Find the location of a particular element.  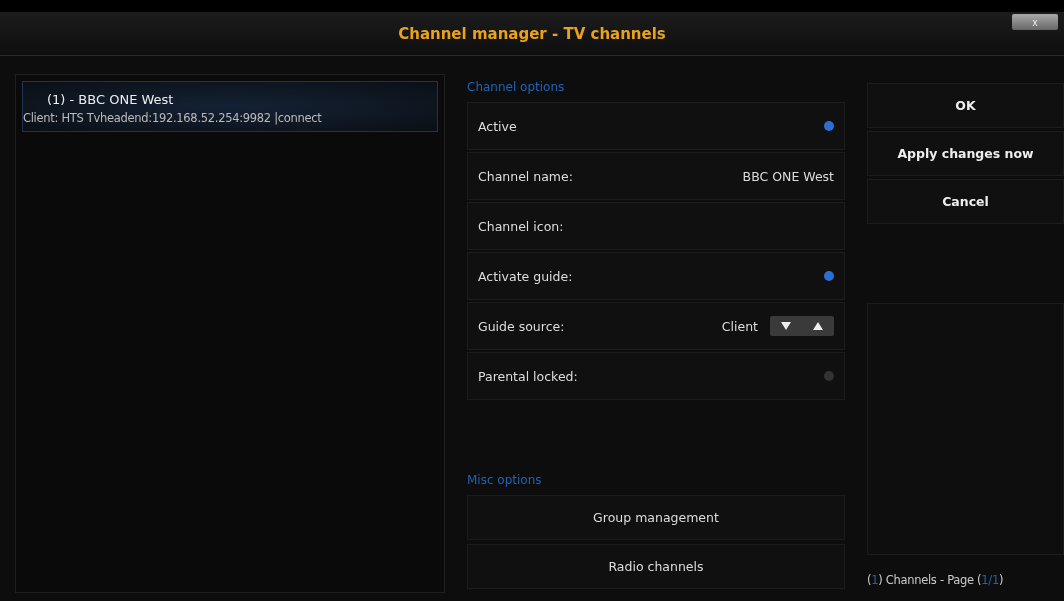

setting-label: Channel name: is located at coordinates (525, 176).